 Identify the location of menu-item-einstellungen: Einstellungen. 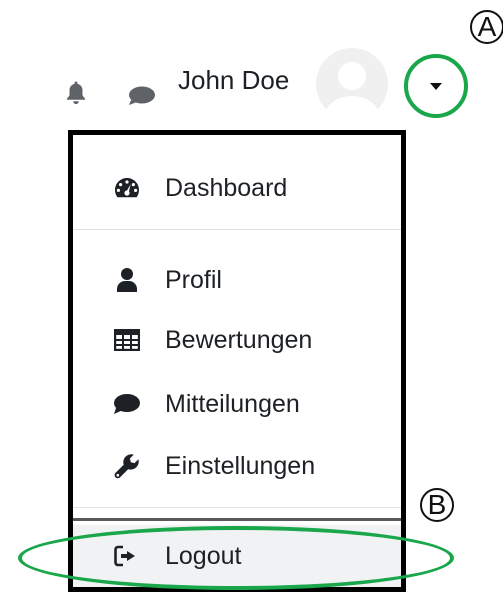
(237, 466).